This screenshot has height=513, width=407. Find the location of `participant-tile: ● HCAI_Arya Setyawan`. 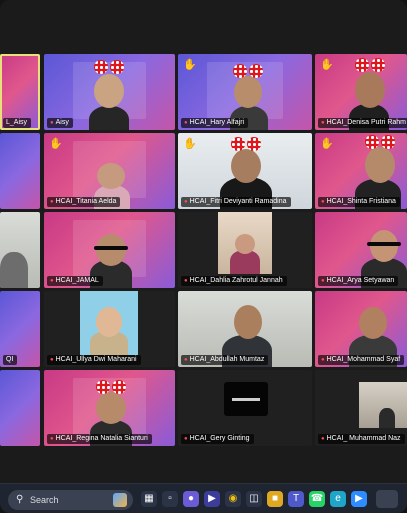

participant-tile: ● HCAI_Arya Setyawan is located at coordinates (361, 250).